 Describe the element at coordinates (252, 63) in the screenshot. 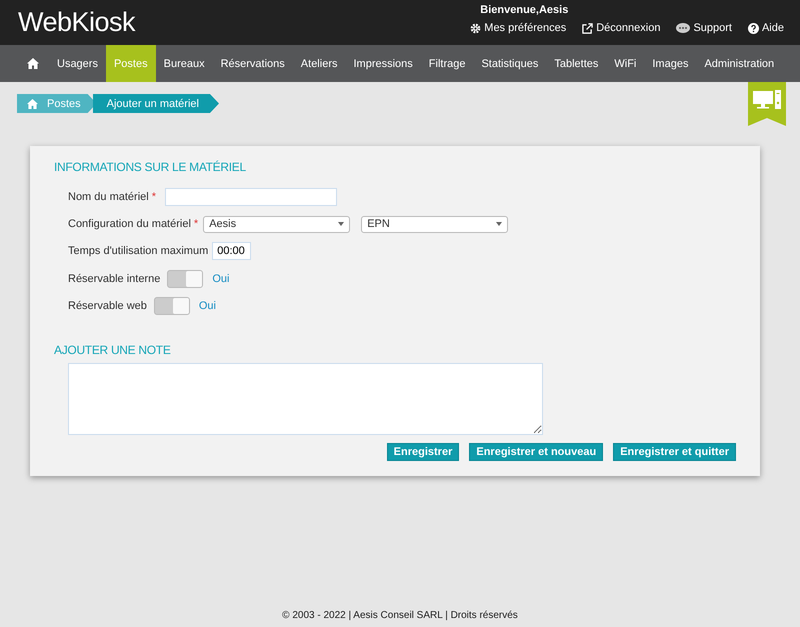

I see `nav-tab: Réservations` at that location.